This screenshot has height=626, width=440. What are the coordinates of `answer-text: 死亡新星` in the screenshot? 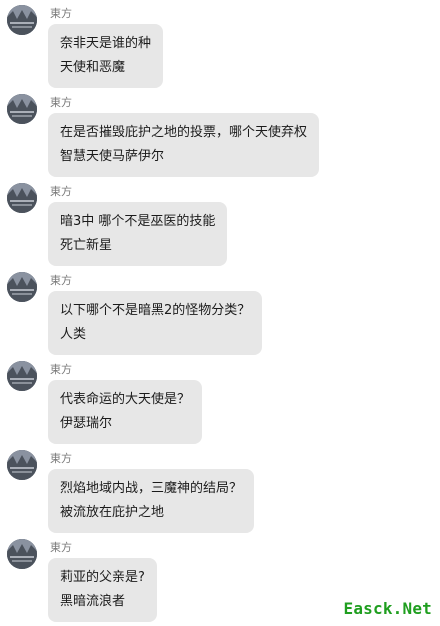 It's located at (86, 245).